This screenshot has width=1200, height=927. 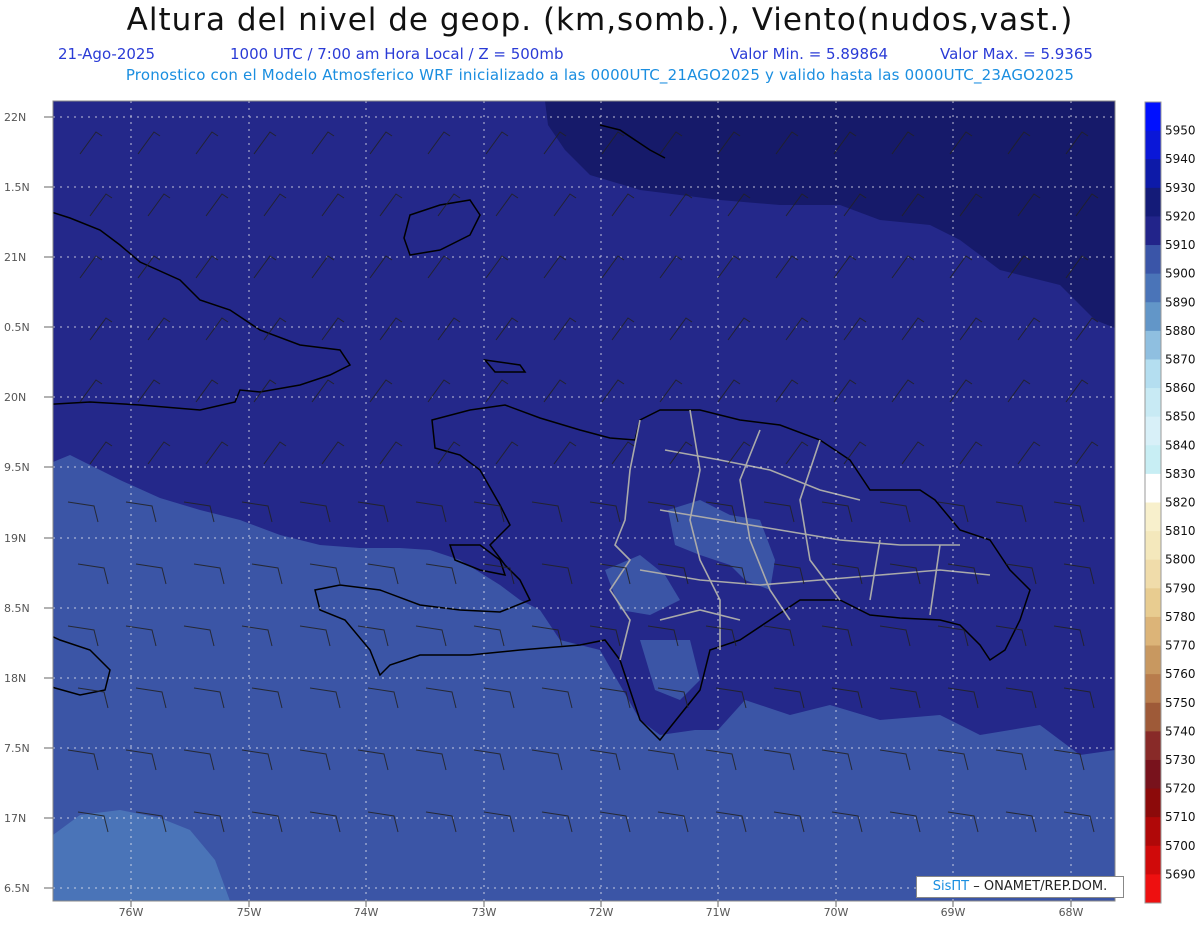 I want to click on credit-box: SisΠΤ – ONAMET/REP.DOM., so click(x=1020, y=887).